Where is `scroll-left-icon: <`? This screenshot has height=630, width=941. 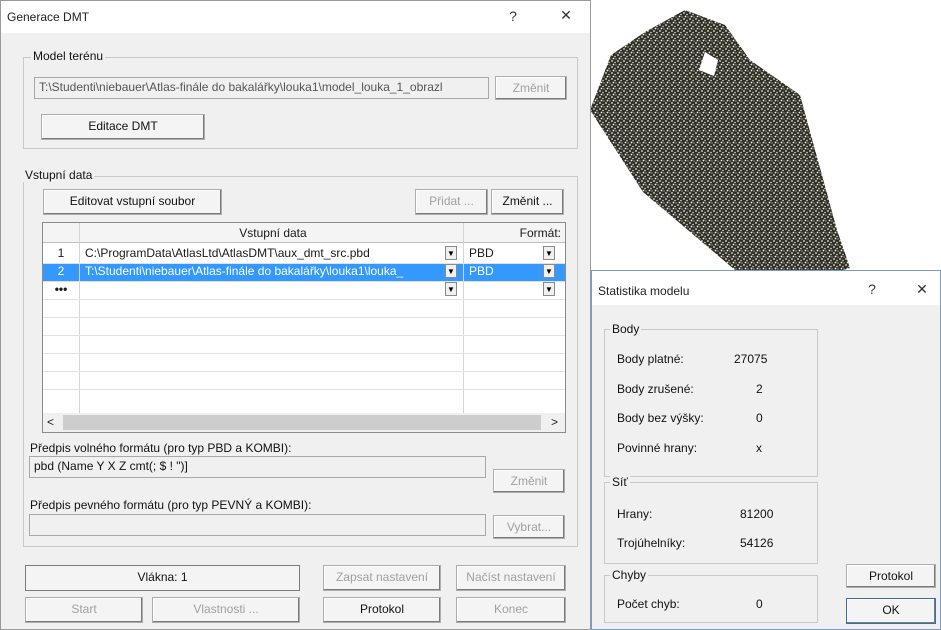
scroll-left-icon: < is located at coordinates (50, 422).